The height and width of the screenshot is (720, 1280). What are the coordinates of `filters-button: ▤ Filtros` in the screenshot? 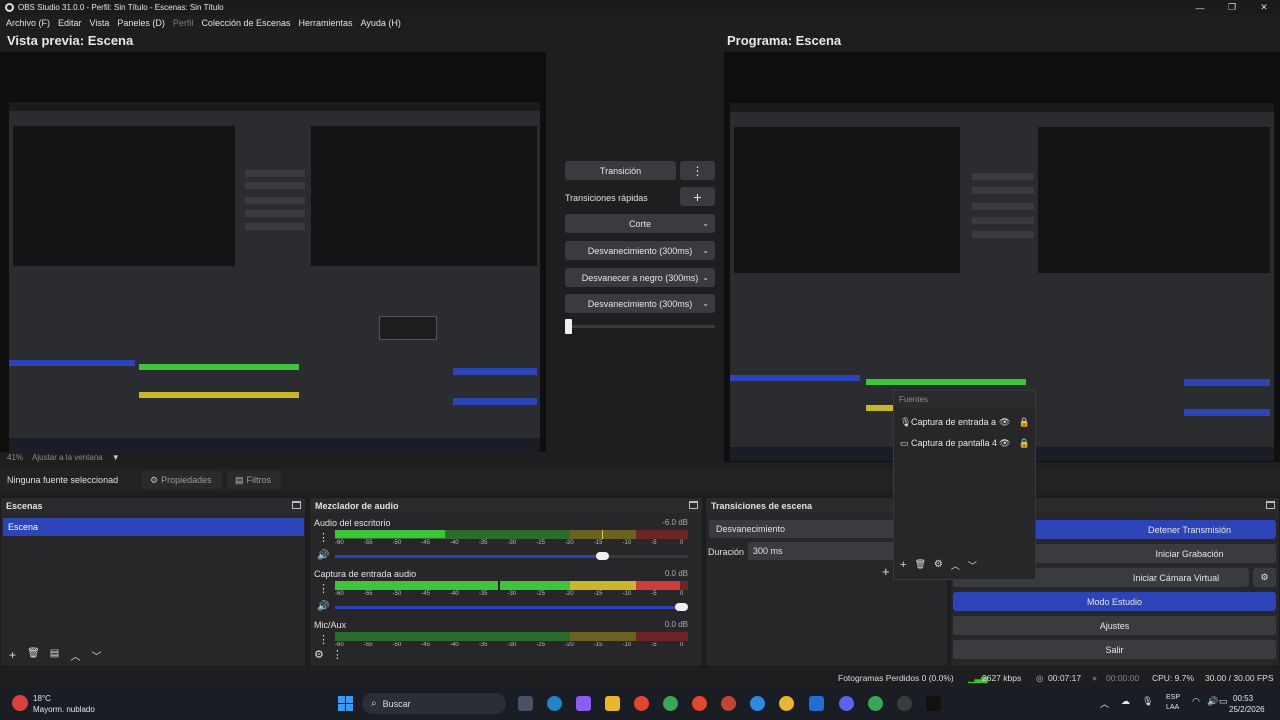 It's located at (254, 480).